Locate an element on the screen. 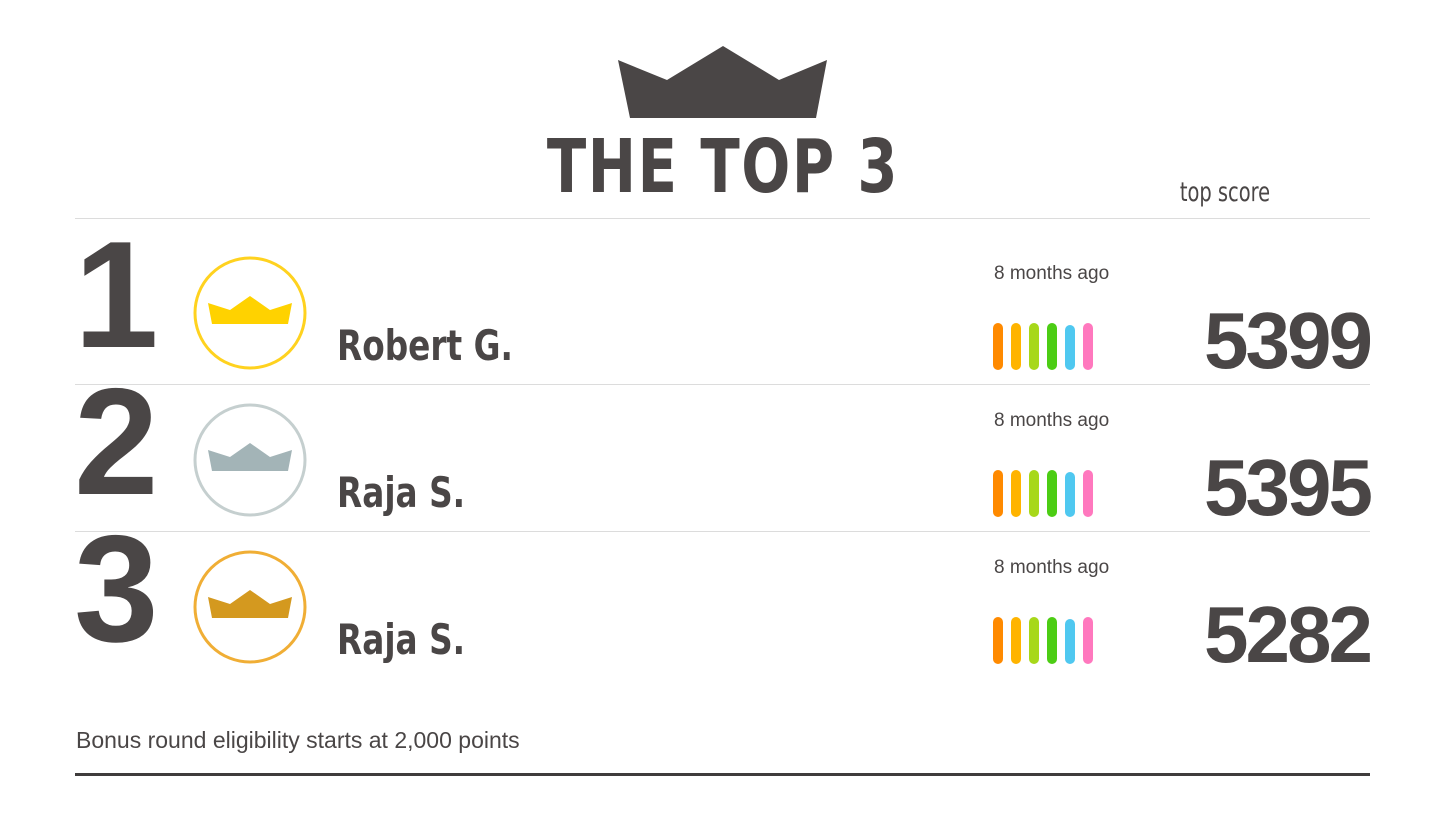 The height and width of the screenshot is (829, 1446). bottom-rule is located at coordinates (722, 774).